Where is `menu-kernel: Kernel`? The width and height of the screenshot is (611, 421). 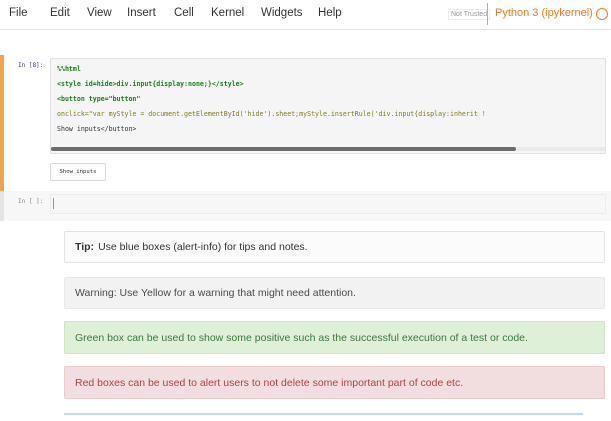 menu-kernel: Kernel is located at coordinates (227, 13).